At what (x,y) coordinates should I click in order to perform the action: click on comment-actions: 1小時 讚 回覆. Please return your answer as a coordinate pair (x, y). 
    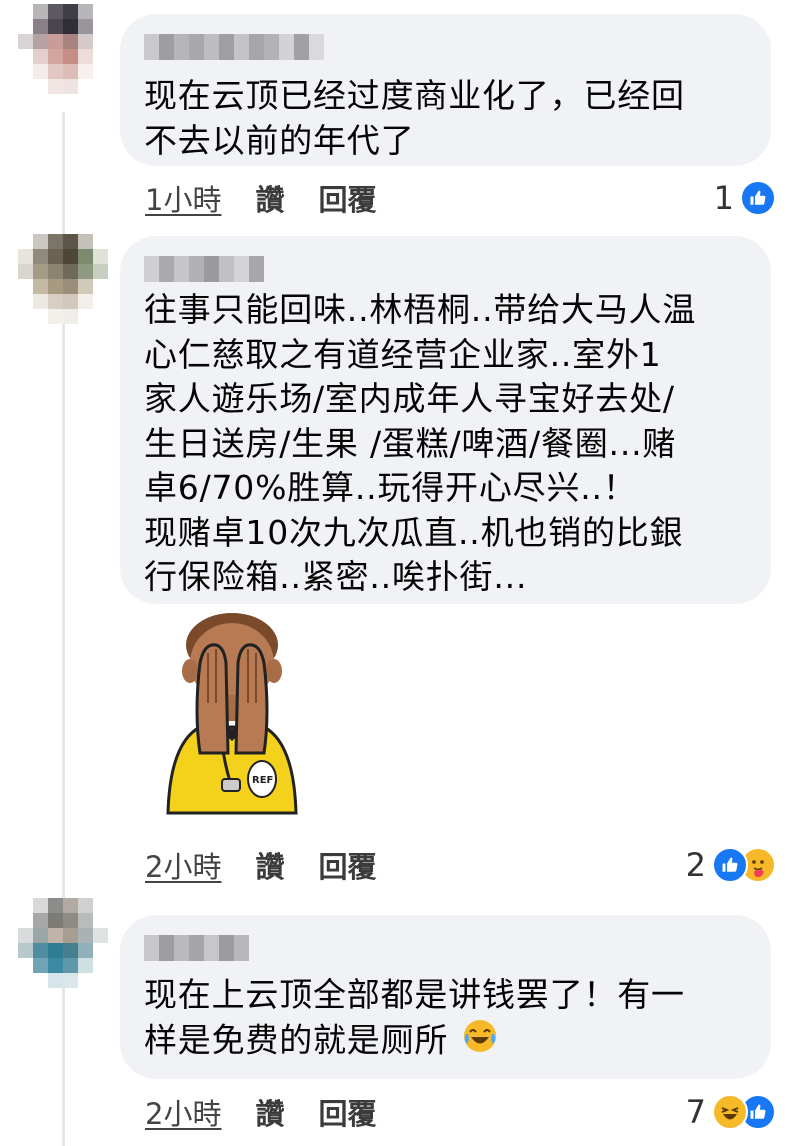
    Looking at the image, I should click on (260, 198).